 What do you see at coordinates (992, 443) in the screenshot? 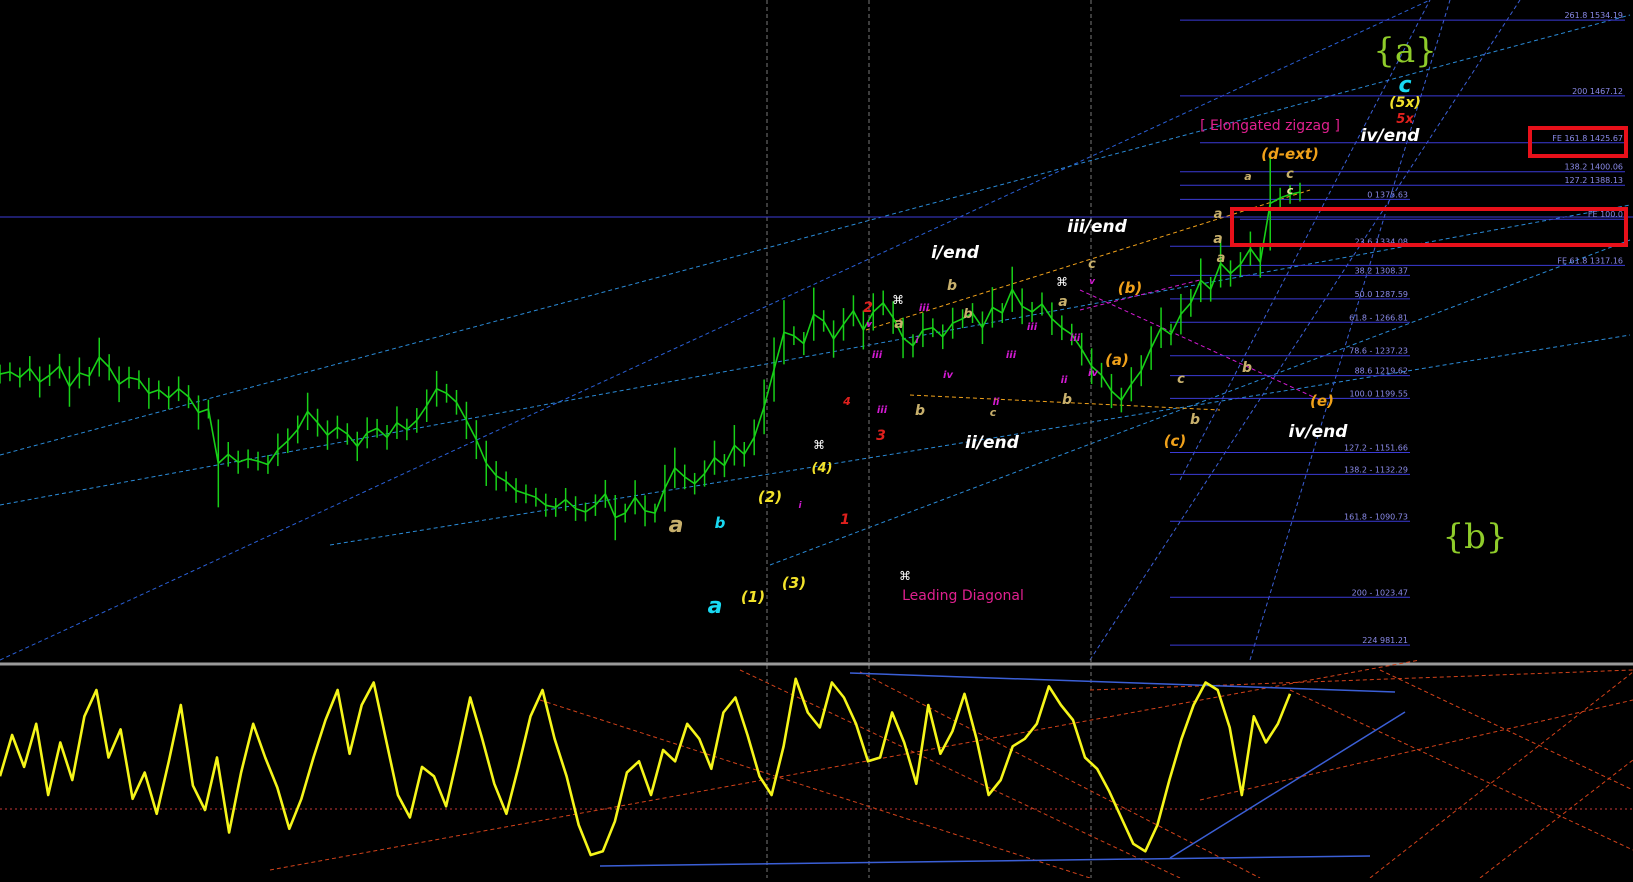
I see `wave-label: ii/end` at bounding box center [992, 443].